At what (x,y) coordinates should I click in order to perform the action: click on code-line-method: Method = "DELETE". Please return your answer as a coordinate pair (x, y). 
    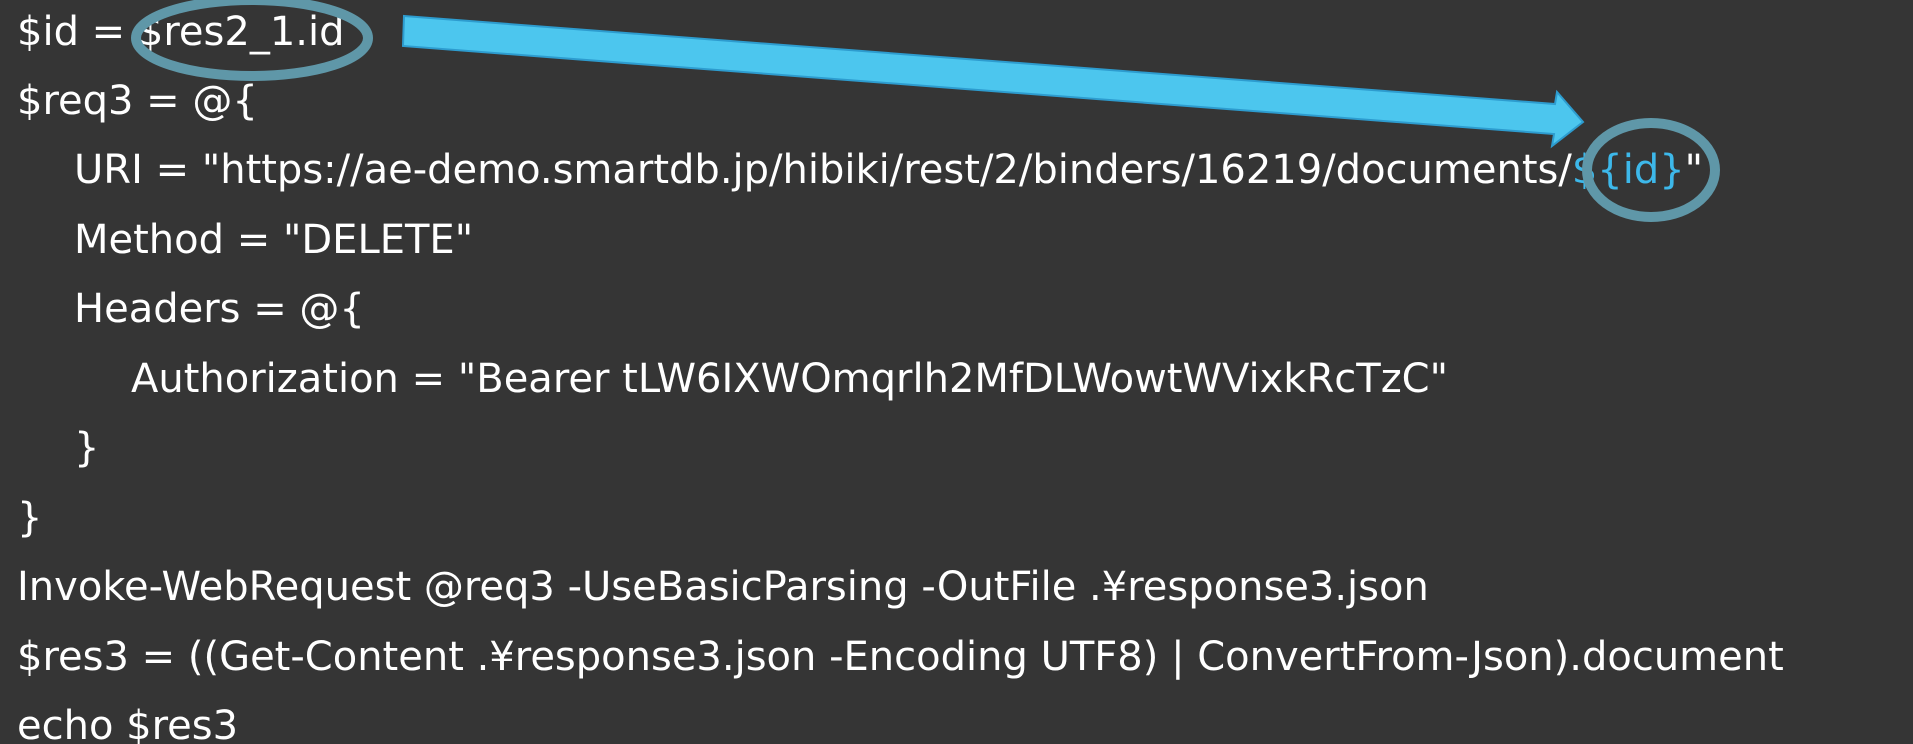
    Looking at the image, I should click on (274, 240).